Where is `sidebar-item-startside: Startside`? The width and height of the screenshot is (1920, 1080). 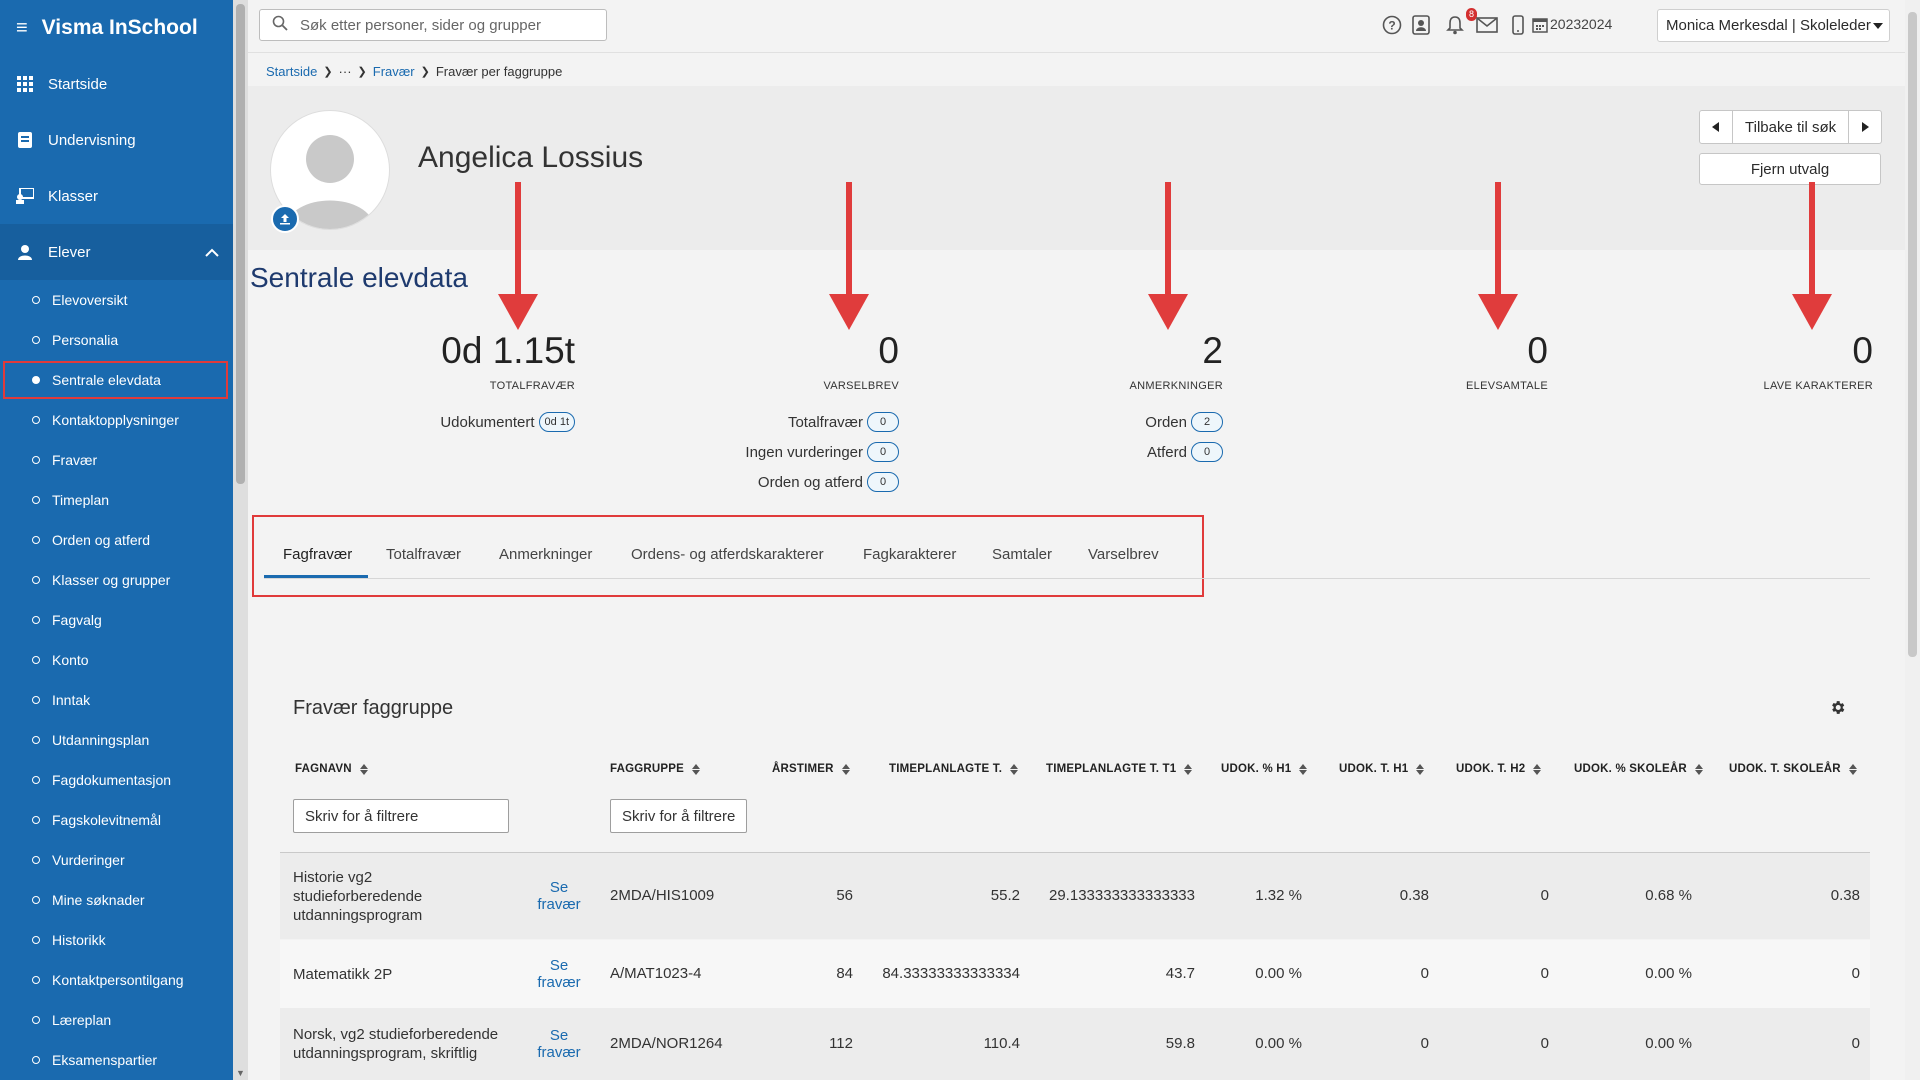
sidebar-item-startside: Startside is located at coordinates (116, 84).